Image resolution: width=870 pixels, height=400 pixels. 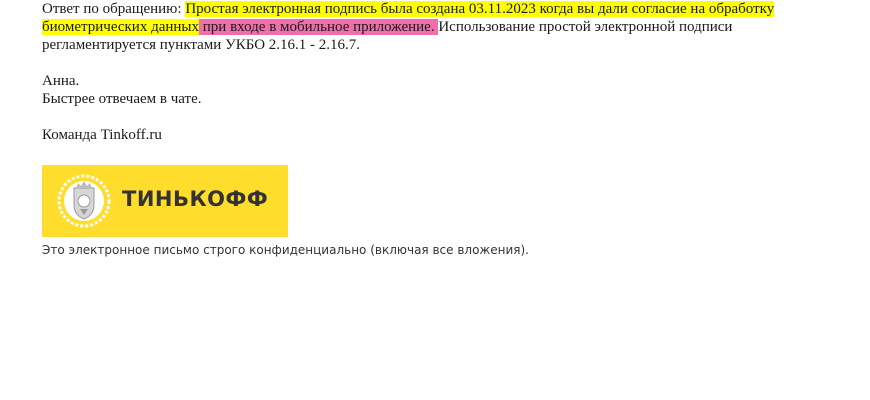 What do you see at coordinates (114, 9) in the screenshot?
I see `reply-prefix: Ответ по обращению:` at bounding box center [114, 9].